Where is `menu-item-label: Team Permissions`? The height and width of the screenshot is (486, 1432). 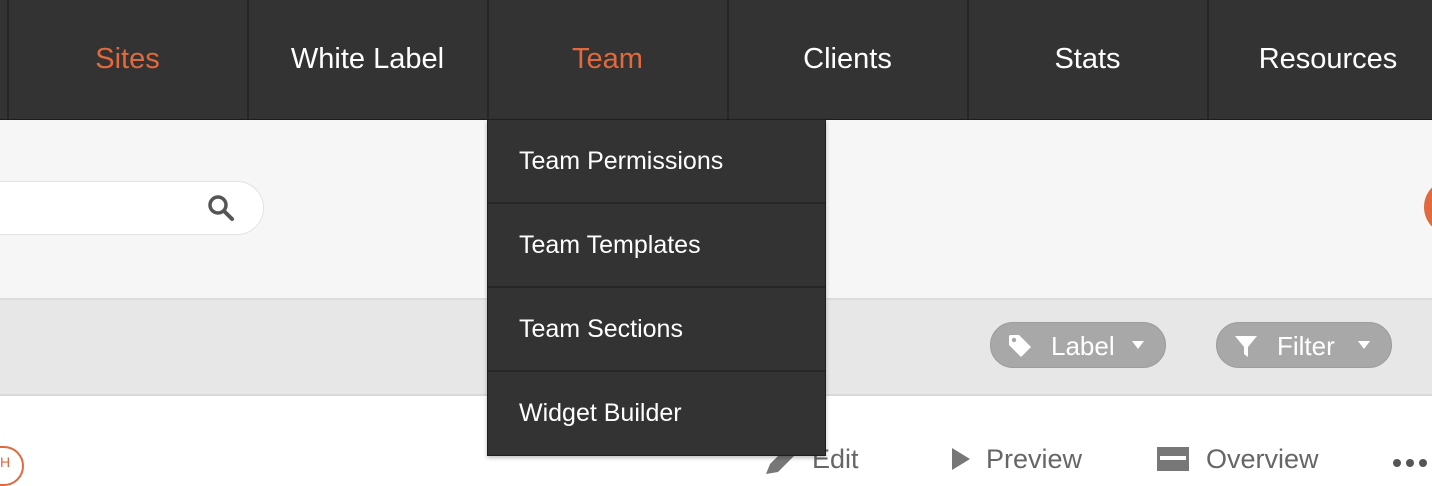 menu-item-label: Team Permissions is located at coordinates (621, 161).